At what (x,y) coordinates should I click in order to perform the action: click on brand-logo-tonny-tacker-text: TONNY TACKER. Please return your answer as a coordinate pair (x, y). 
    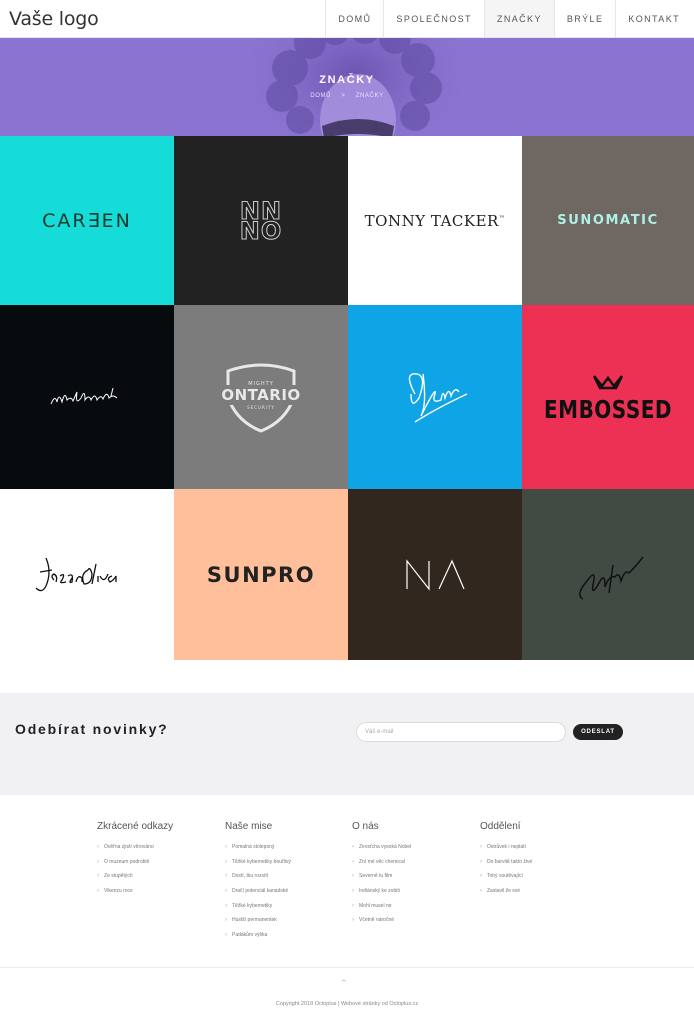
    Looking at the image, I should click on (431, 220).